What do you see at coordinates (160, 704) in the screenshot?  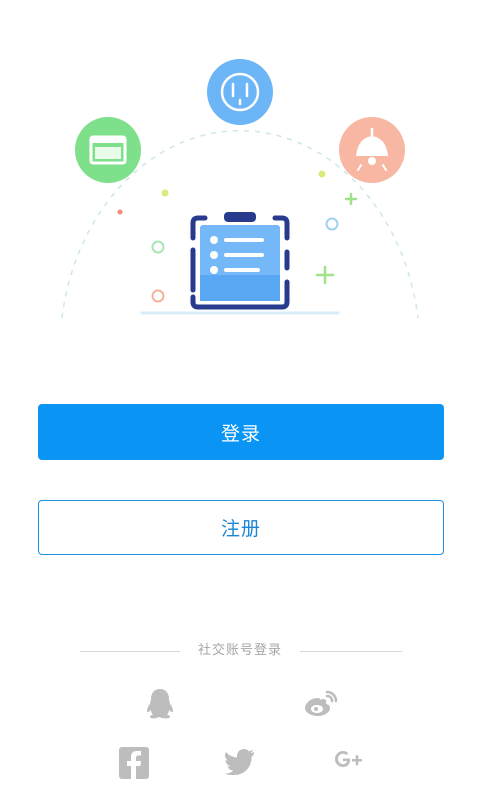 I see `qq-icon` at bounding box center [160, 704].